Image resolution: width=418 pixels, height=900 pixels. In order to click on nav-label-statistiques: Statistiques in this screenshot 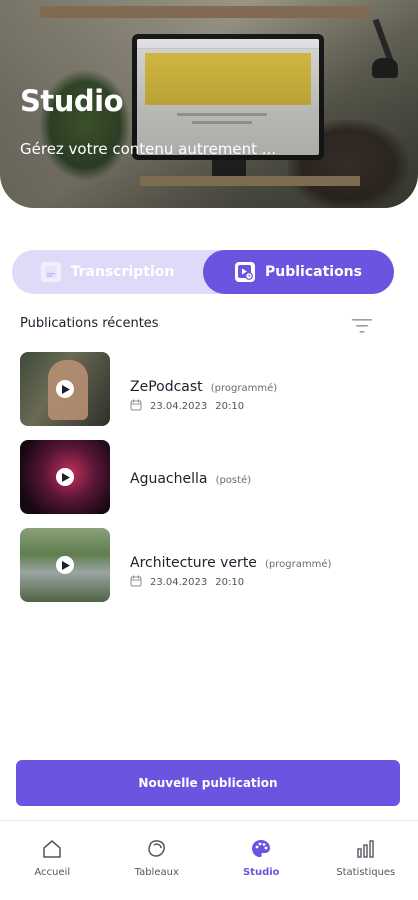, I will do `click(366, 872)`.